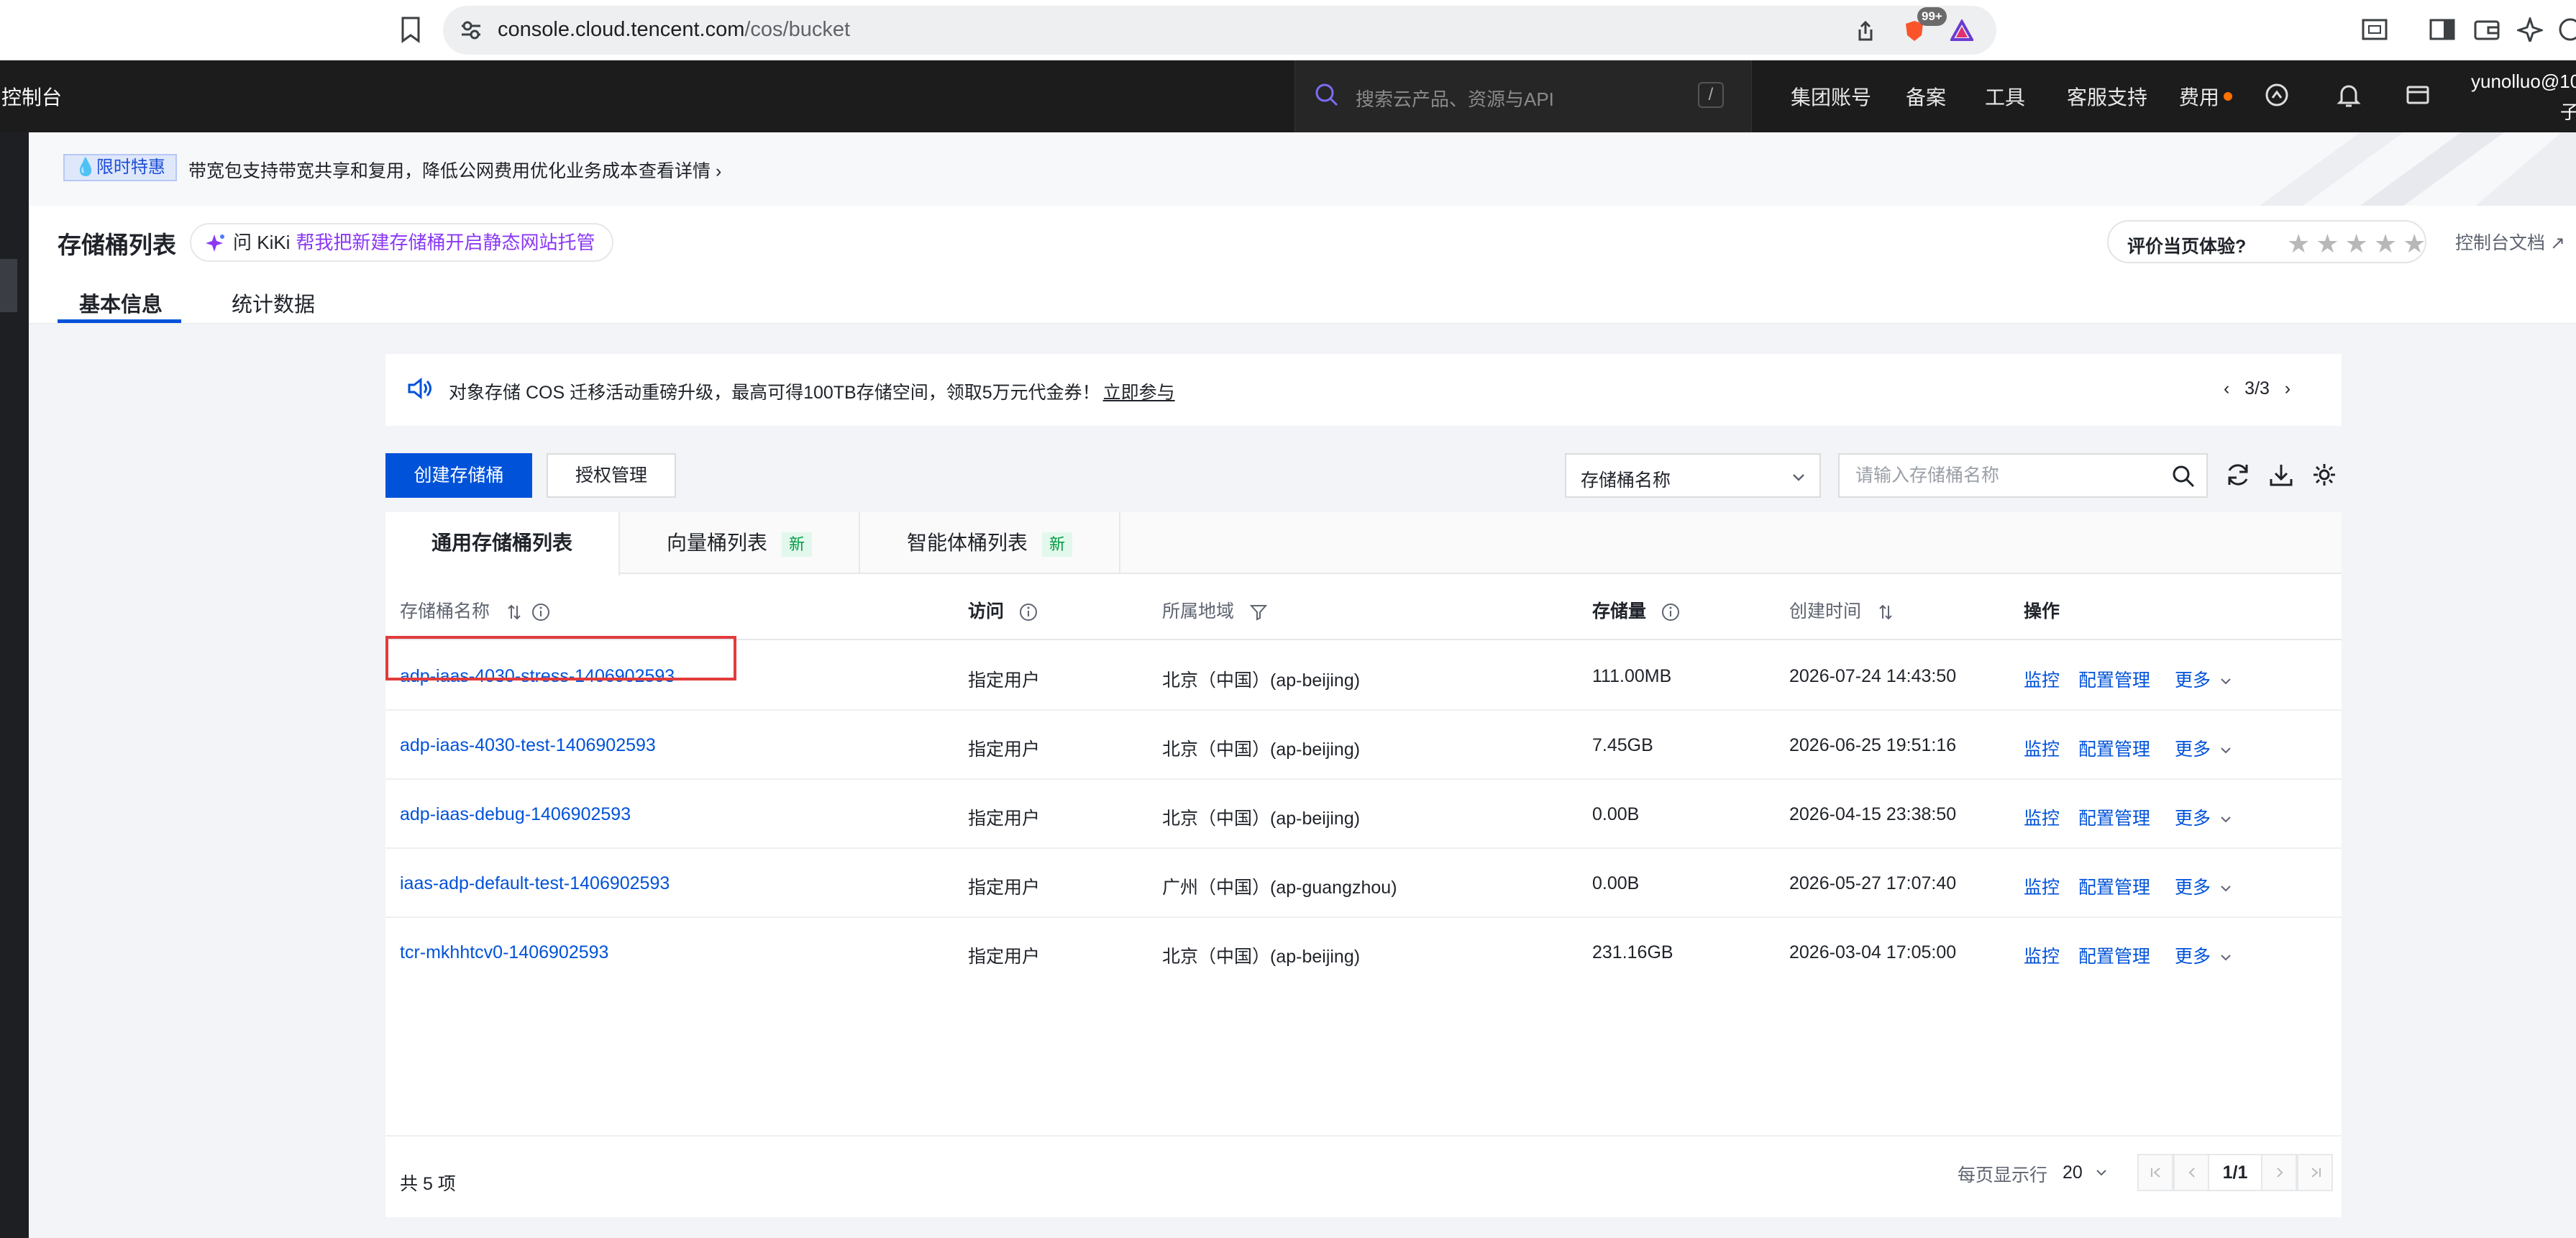  Describe the element at coordinates (535, 884) in the screenshot. I see `bucket-name-link: iaas-adp-default-test-1406902593` at that location.